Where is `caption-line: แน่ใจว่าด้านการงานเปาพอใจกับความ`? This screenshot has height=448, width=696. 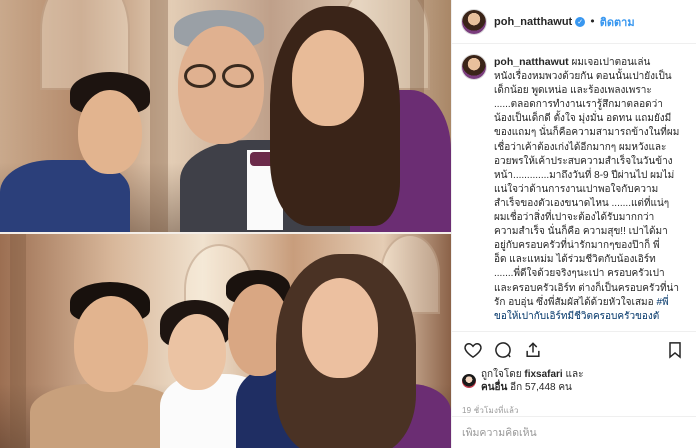 caption-line: แน่ใจว่าด้านการงานเปาพอใจกับความ is located at coordinates (576, 189).